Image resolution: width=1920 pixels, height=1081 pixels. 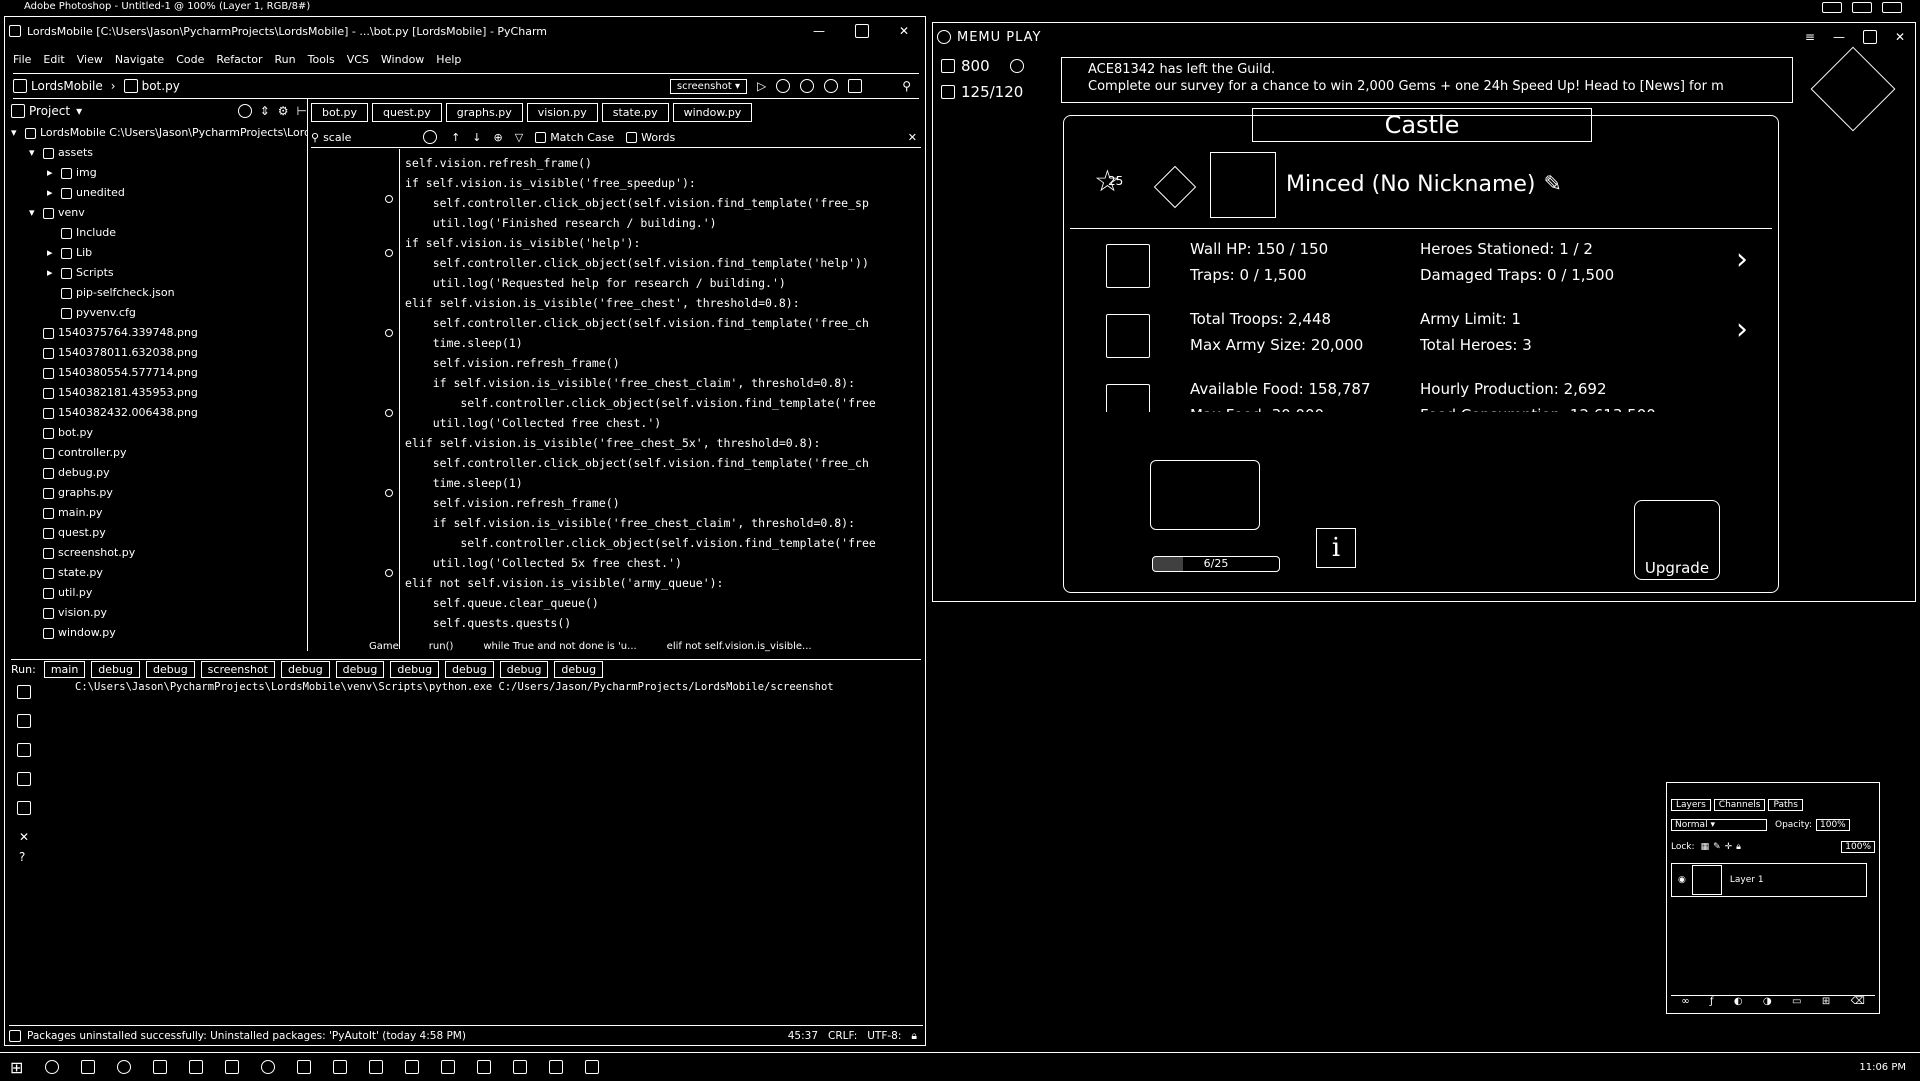 What do you see at coordinates (79, 111) in the screenshot?
I see `chevron-down-icon: ▾` at bounding box center [79, 111].